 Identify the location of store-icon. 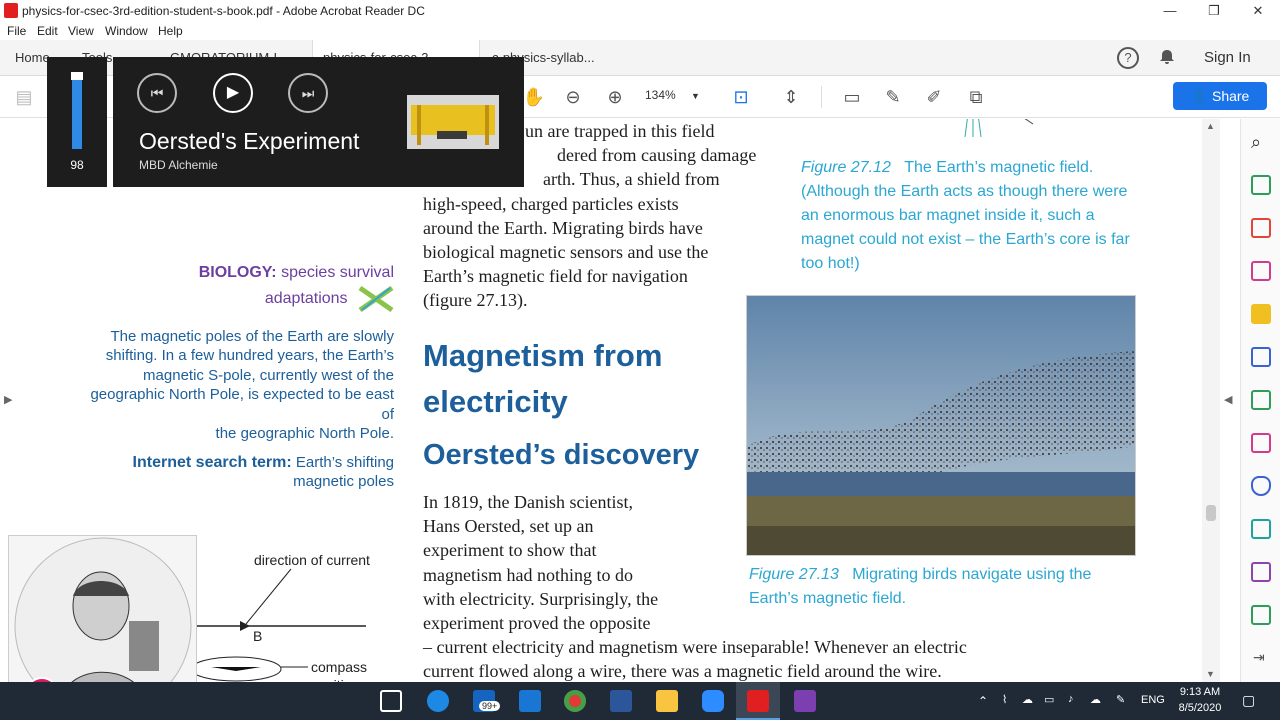
(530, 701).